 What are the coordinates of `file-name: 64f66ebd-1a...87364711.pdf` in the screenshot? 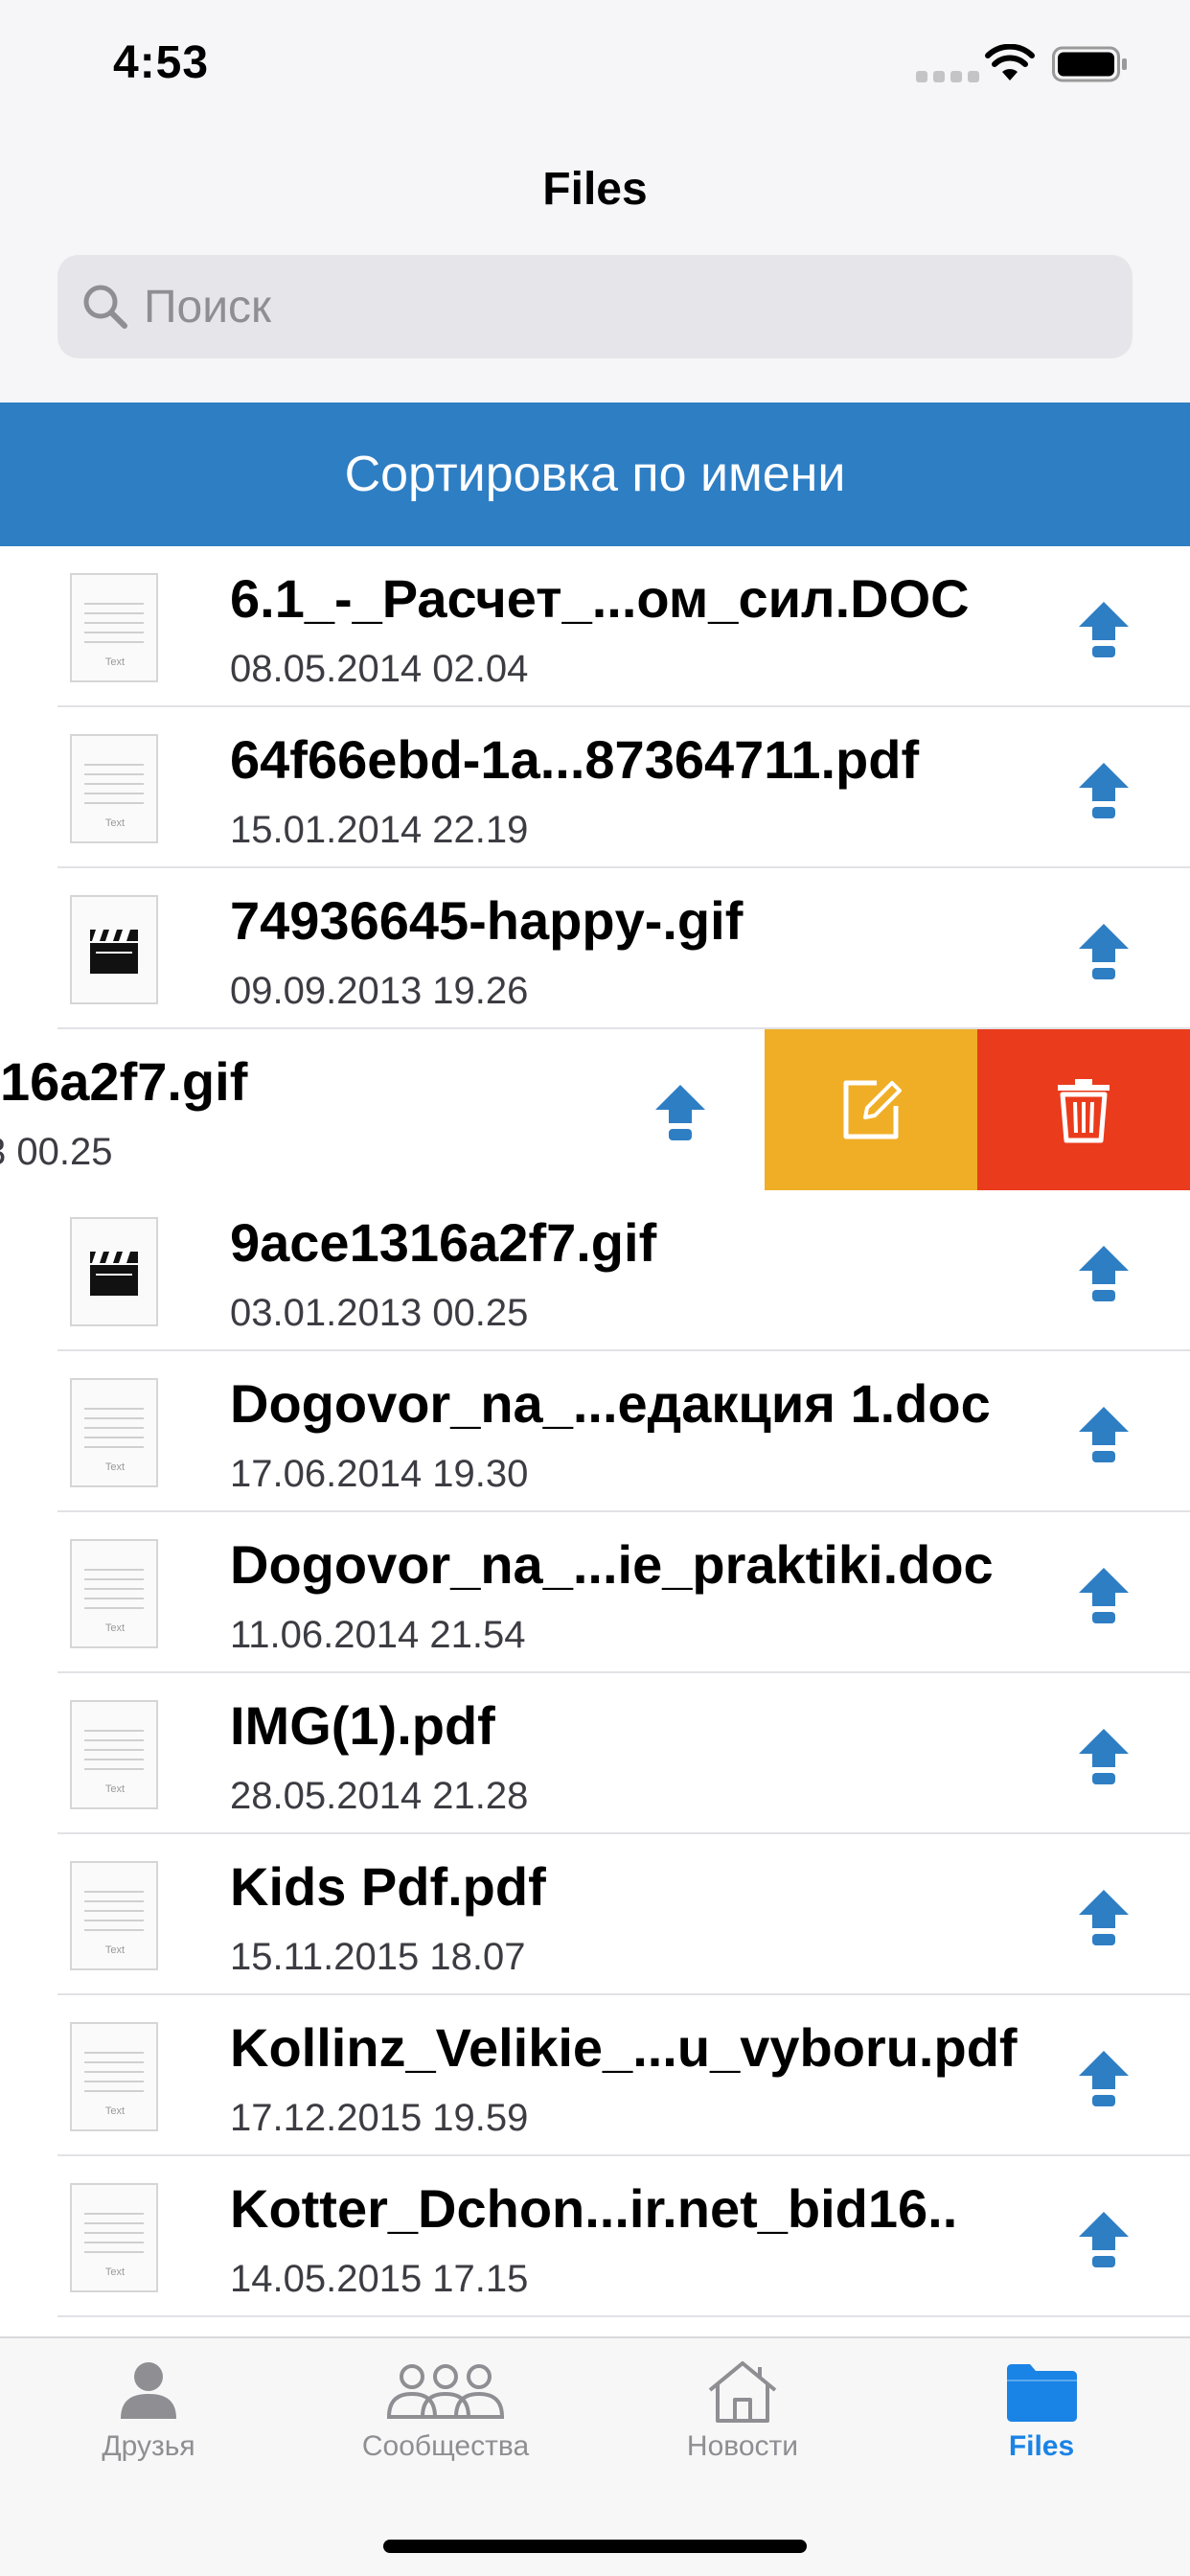 It's located at (575, 759).